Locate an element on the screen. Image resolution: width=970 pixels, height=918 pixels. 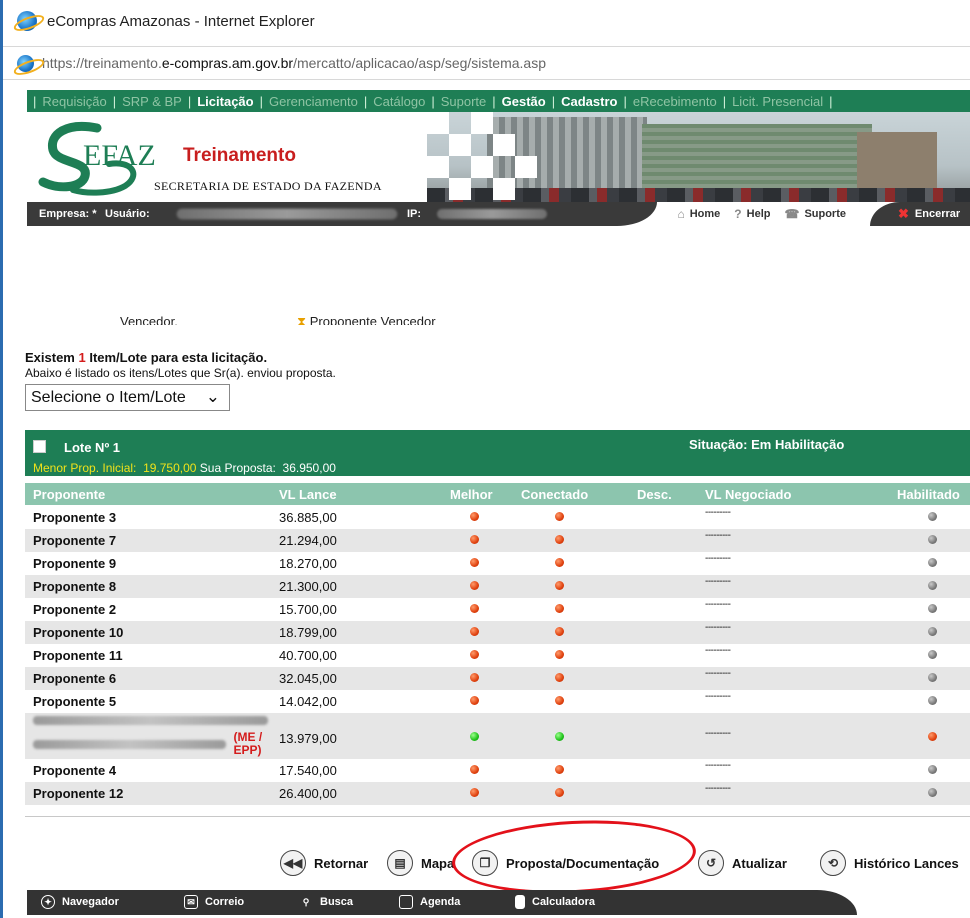
table-row: Proponente 7 21.294,00 --------- is located at coordinates (497, 540).